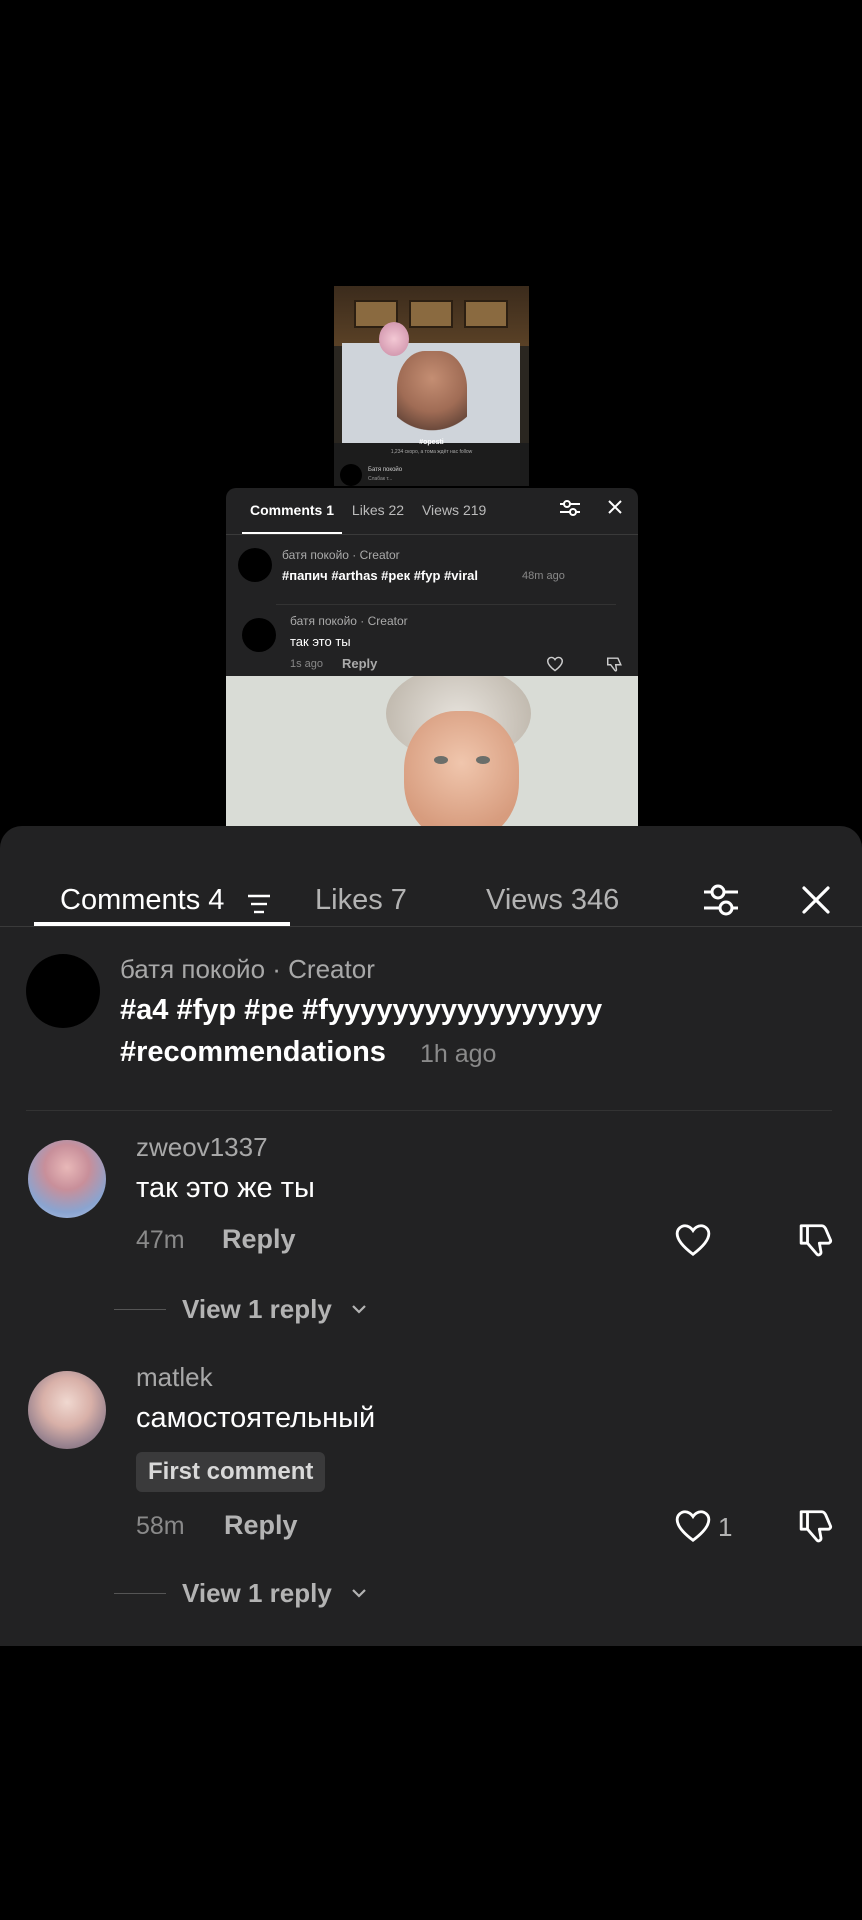 The image size is (862, 1920). What do you see at coordinates (160, 1240) in the screenshot?
I see `comment-time: 47m` at bounding box center [160, 1240].